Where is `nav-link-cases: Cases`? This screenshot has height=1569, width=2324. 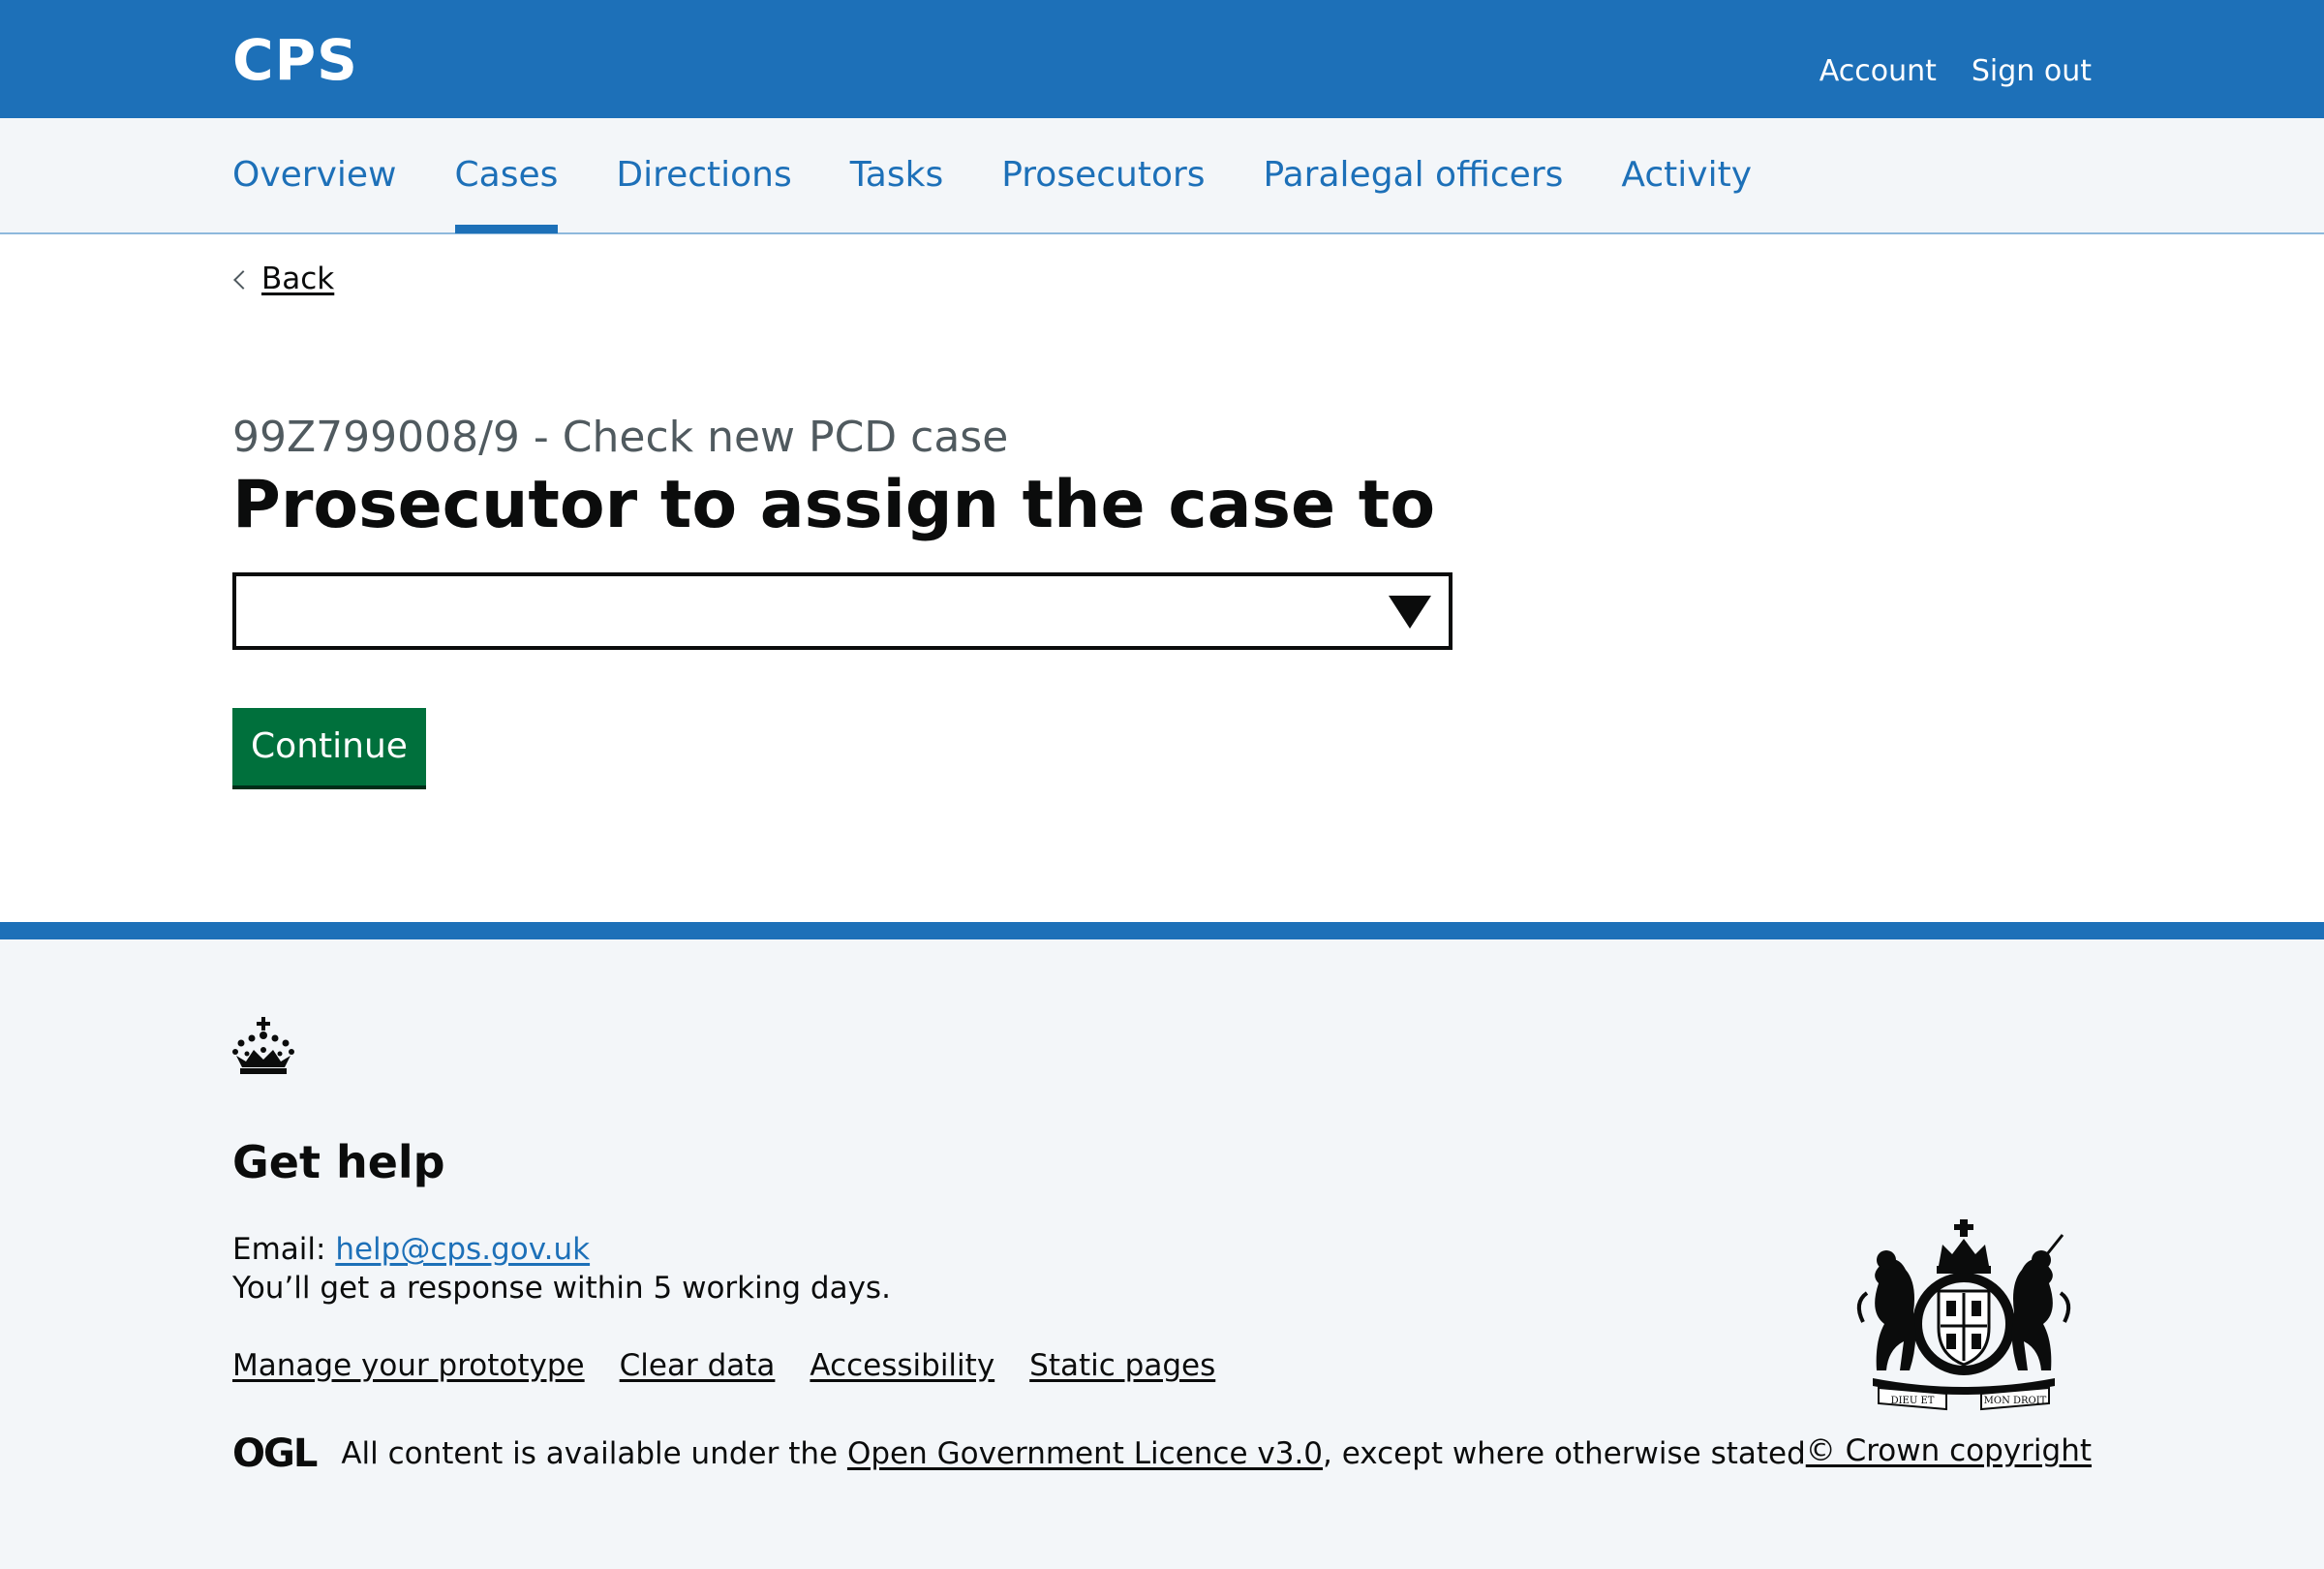 nav-link-cases: Cases is located at coordinates (507, 175).